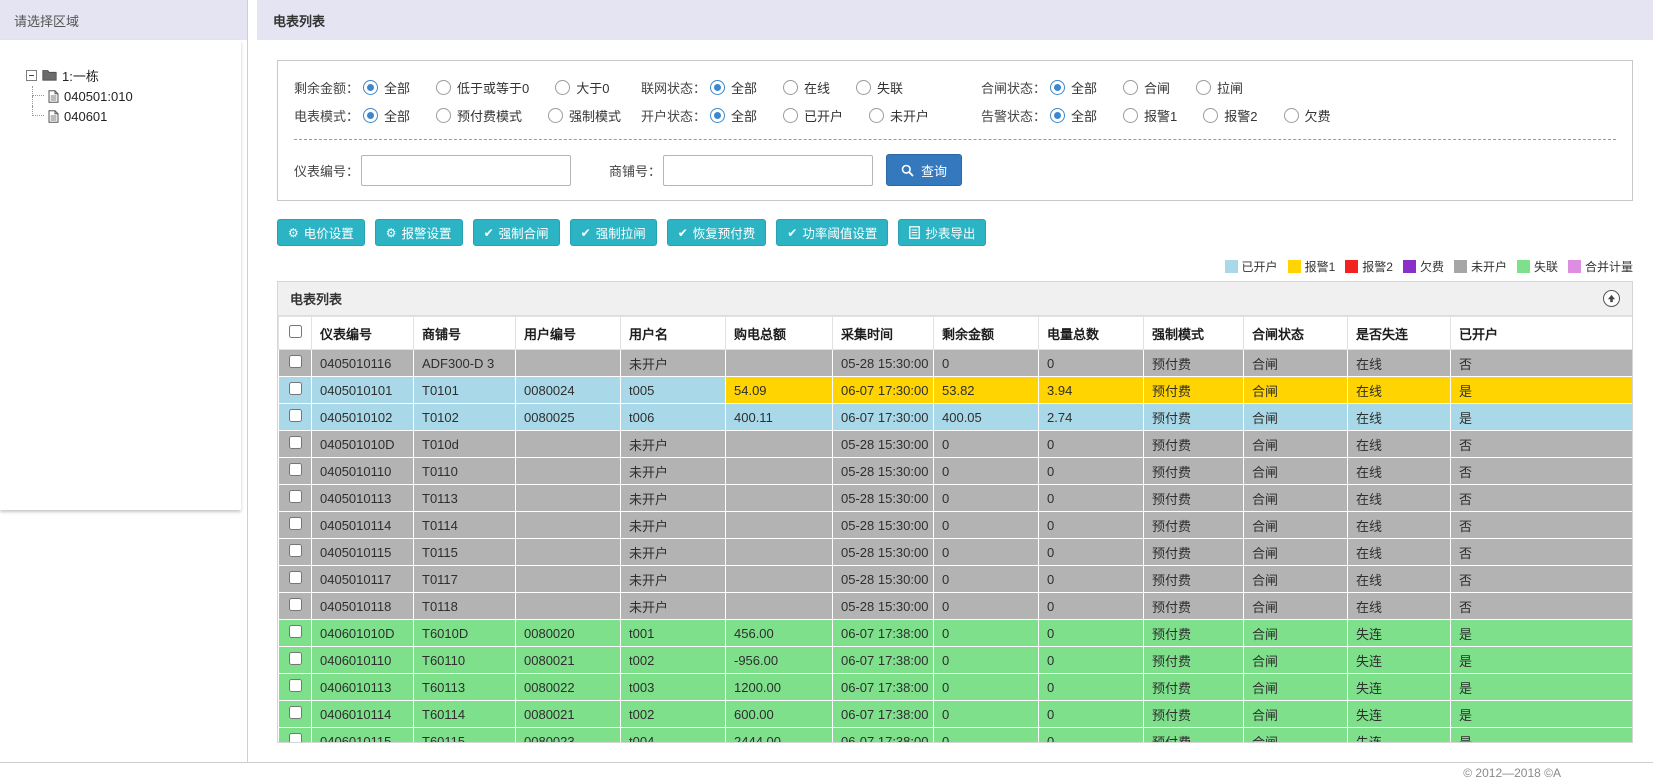  I want to click on alarm-settings-button: ⚙ 报警设置, so click(418, 232).